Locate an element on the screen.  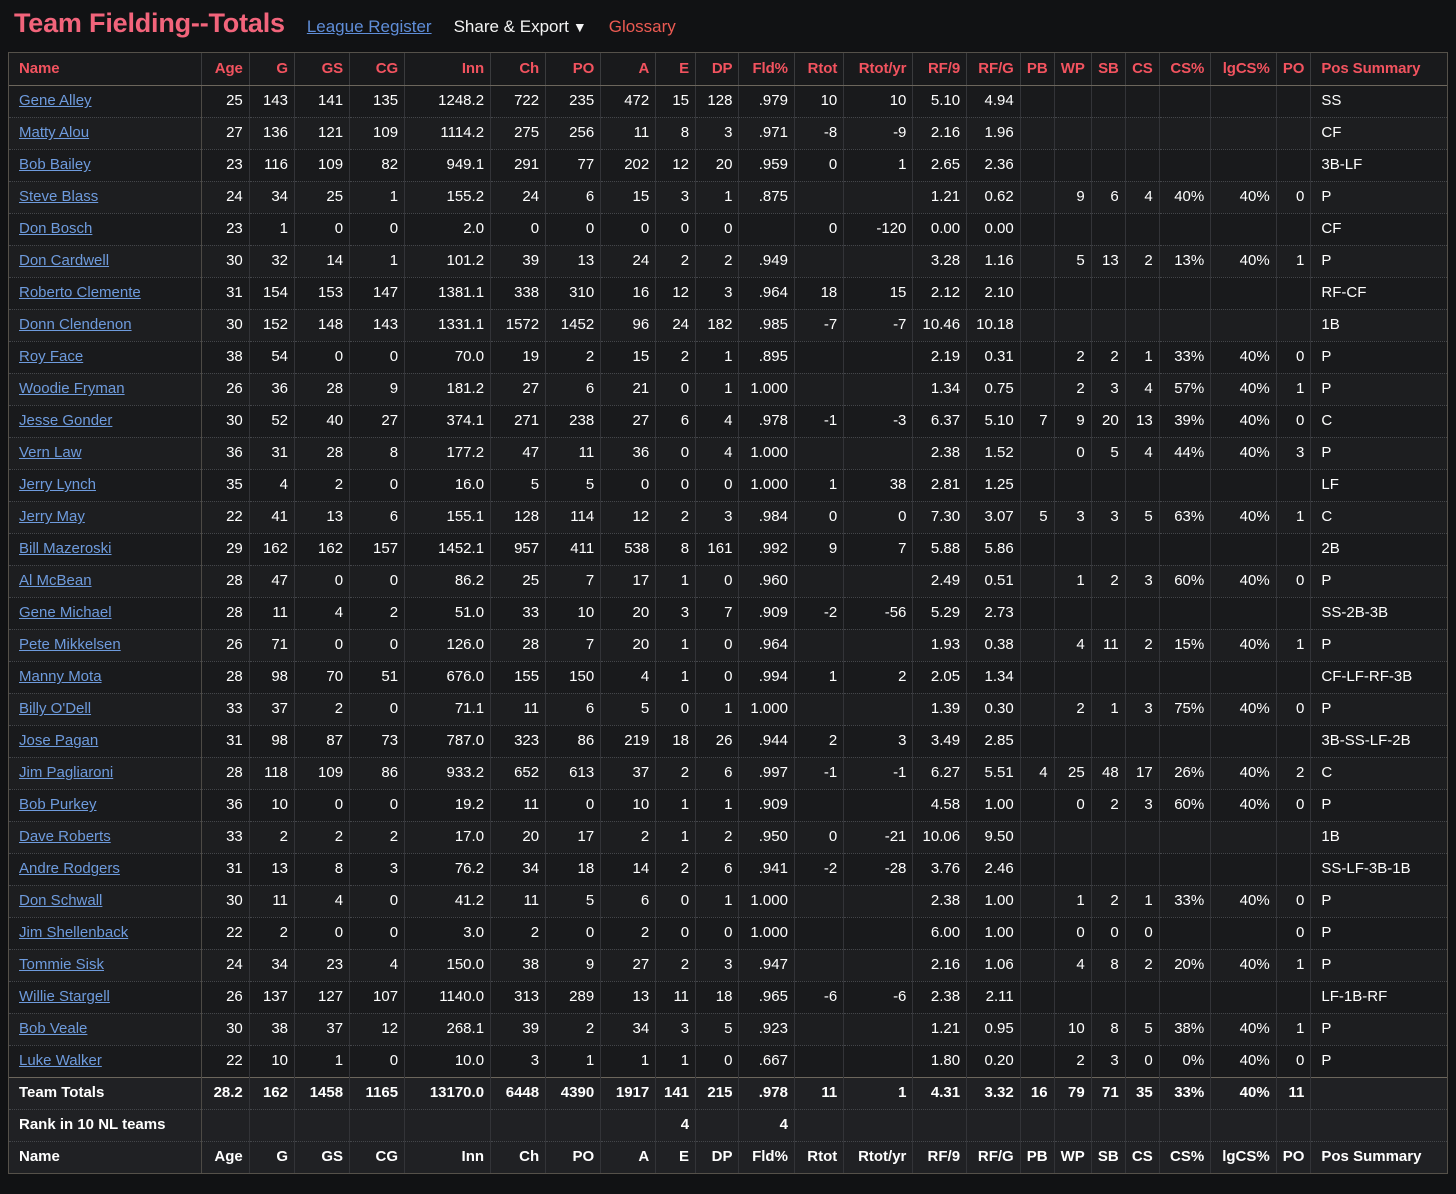
column-header-rf-g: RF/G is located at coordinates (993, 69).